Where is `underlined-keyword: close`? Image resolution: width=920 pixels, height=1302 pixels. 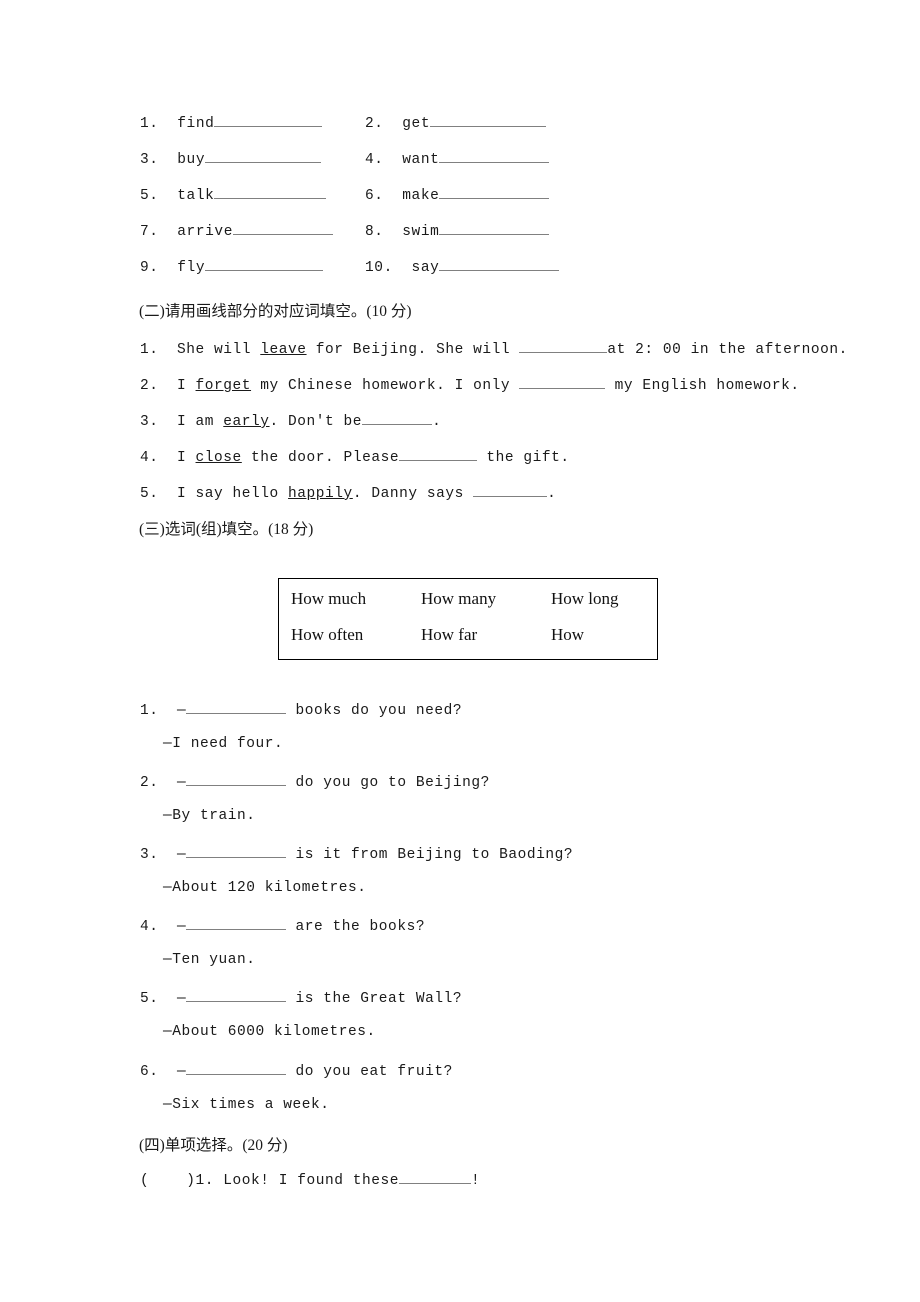
underlined-keyword: close is located at coordinates (218, 458).